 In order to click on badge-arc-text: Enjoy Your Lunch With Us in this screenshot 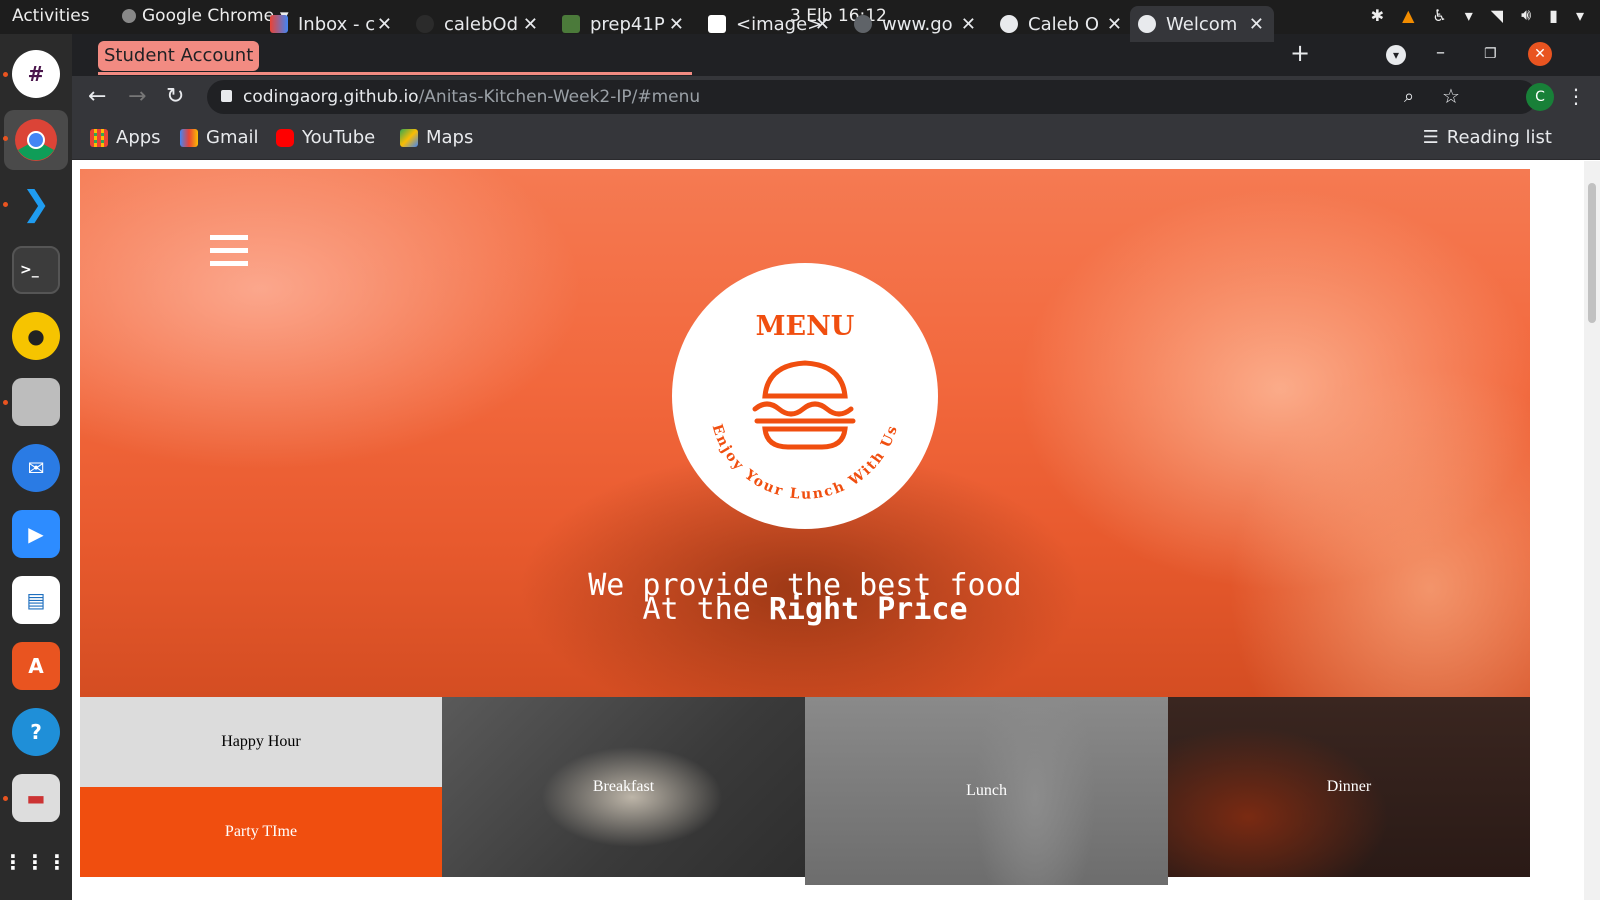, I will do `click(804, 462)`.